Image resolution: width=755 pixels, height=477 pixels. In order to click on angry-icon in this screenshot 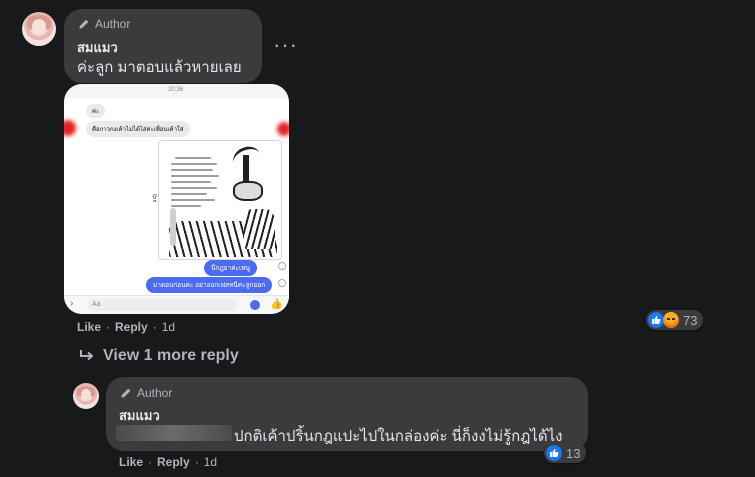, I will do `click(671, 320)`.